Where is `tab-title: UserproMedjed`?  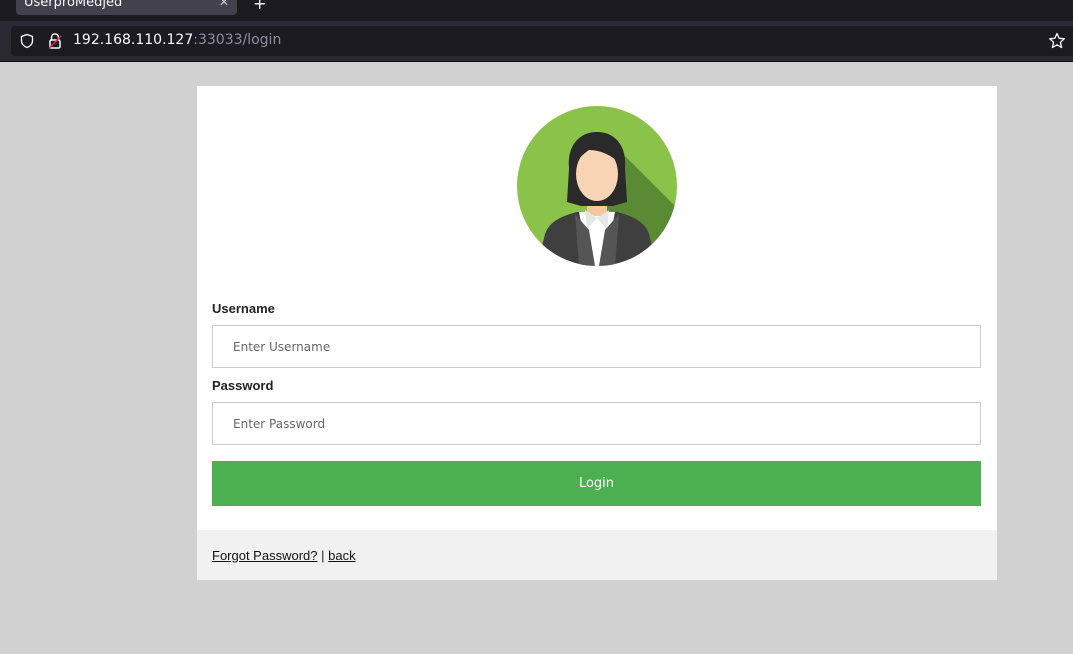 tab-title: UserproMedjed is located at coordinates (73, 5).